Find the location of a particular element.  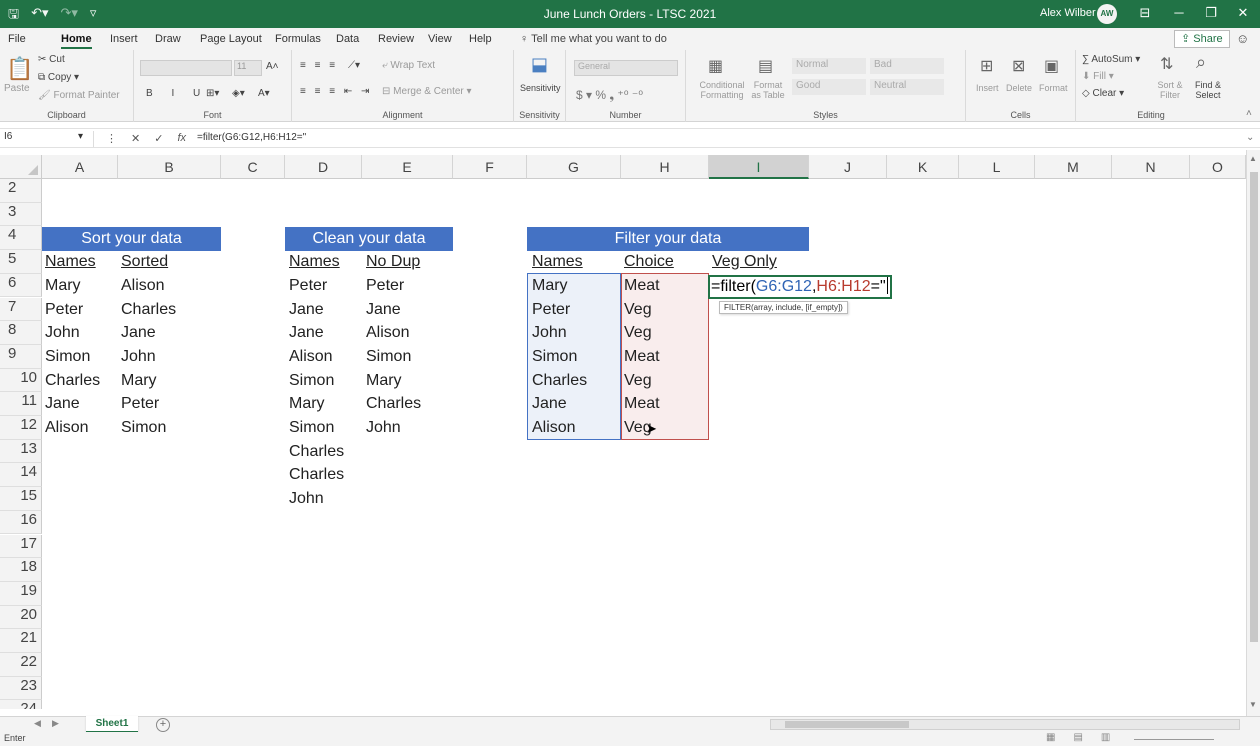

filter-header-veg-only: Veg Only is located at coordinates (744, 262).